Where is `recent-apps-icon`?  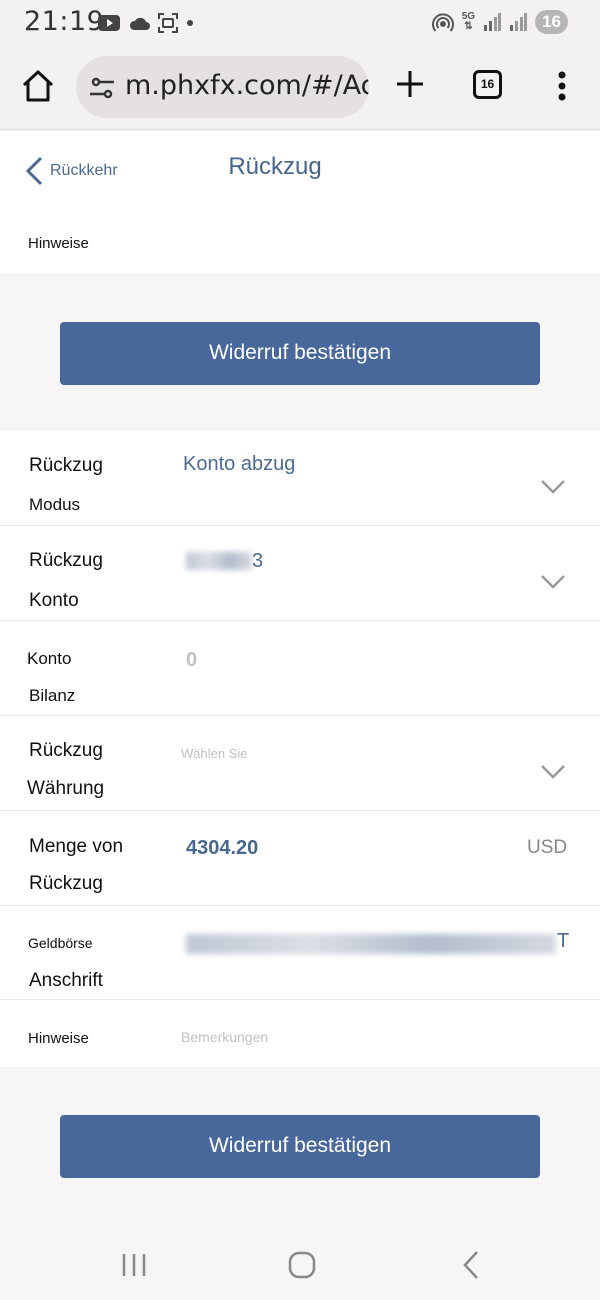 recent-apps-icon is located at coordinates (134, 1265).